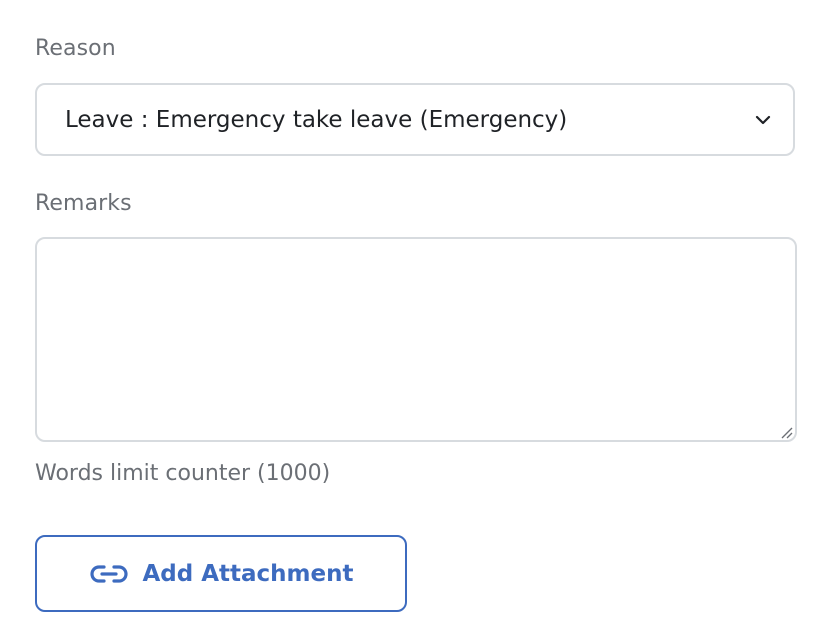  Describe the element at coordinates (75, 48) in the screenshot. I see `reason-label: Reason` at that location.